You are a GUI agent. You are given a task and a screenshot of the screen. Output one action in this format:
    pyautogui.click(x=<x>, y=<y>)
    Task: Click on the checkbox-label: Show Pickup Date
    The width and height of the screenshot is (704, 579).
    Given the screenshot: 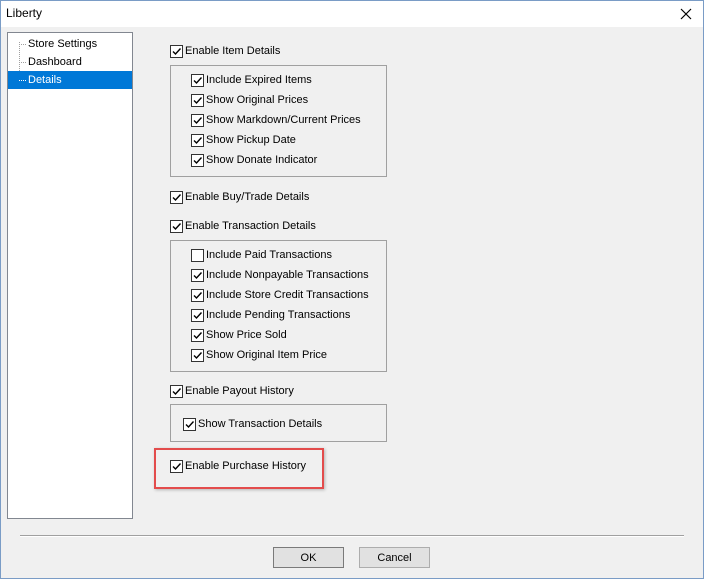 What is the action you would take?
    pyautogui.click(x=251, y=140)
    